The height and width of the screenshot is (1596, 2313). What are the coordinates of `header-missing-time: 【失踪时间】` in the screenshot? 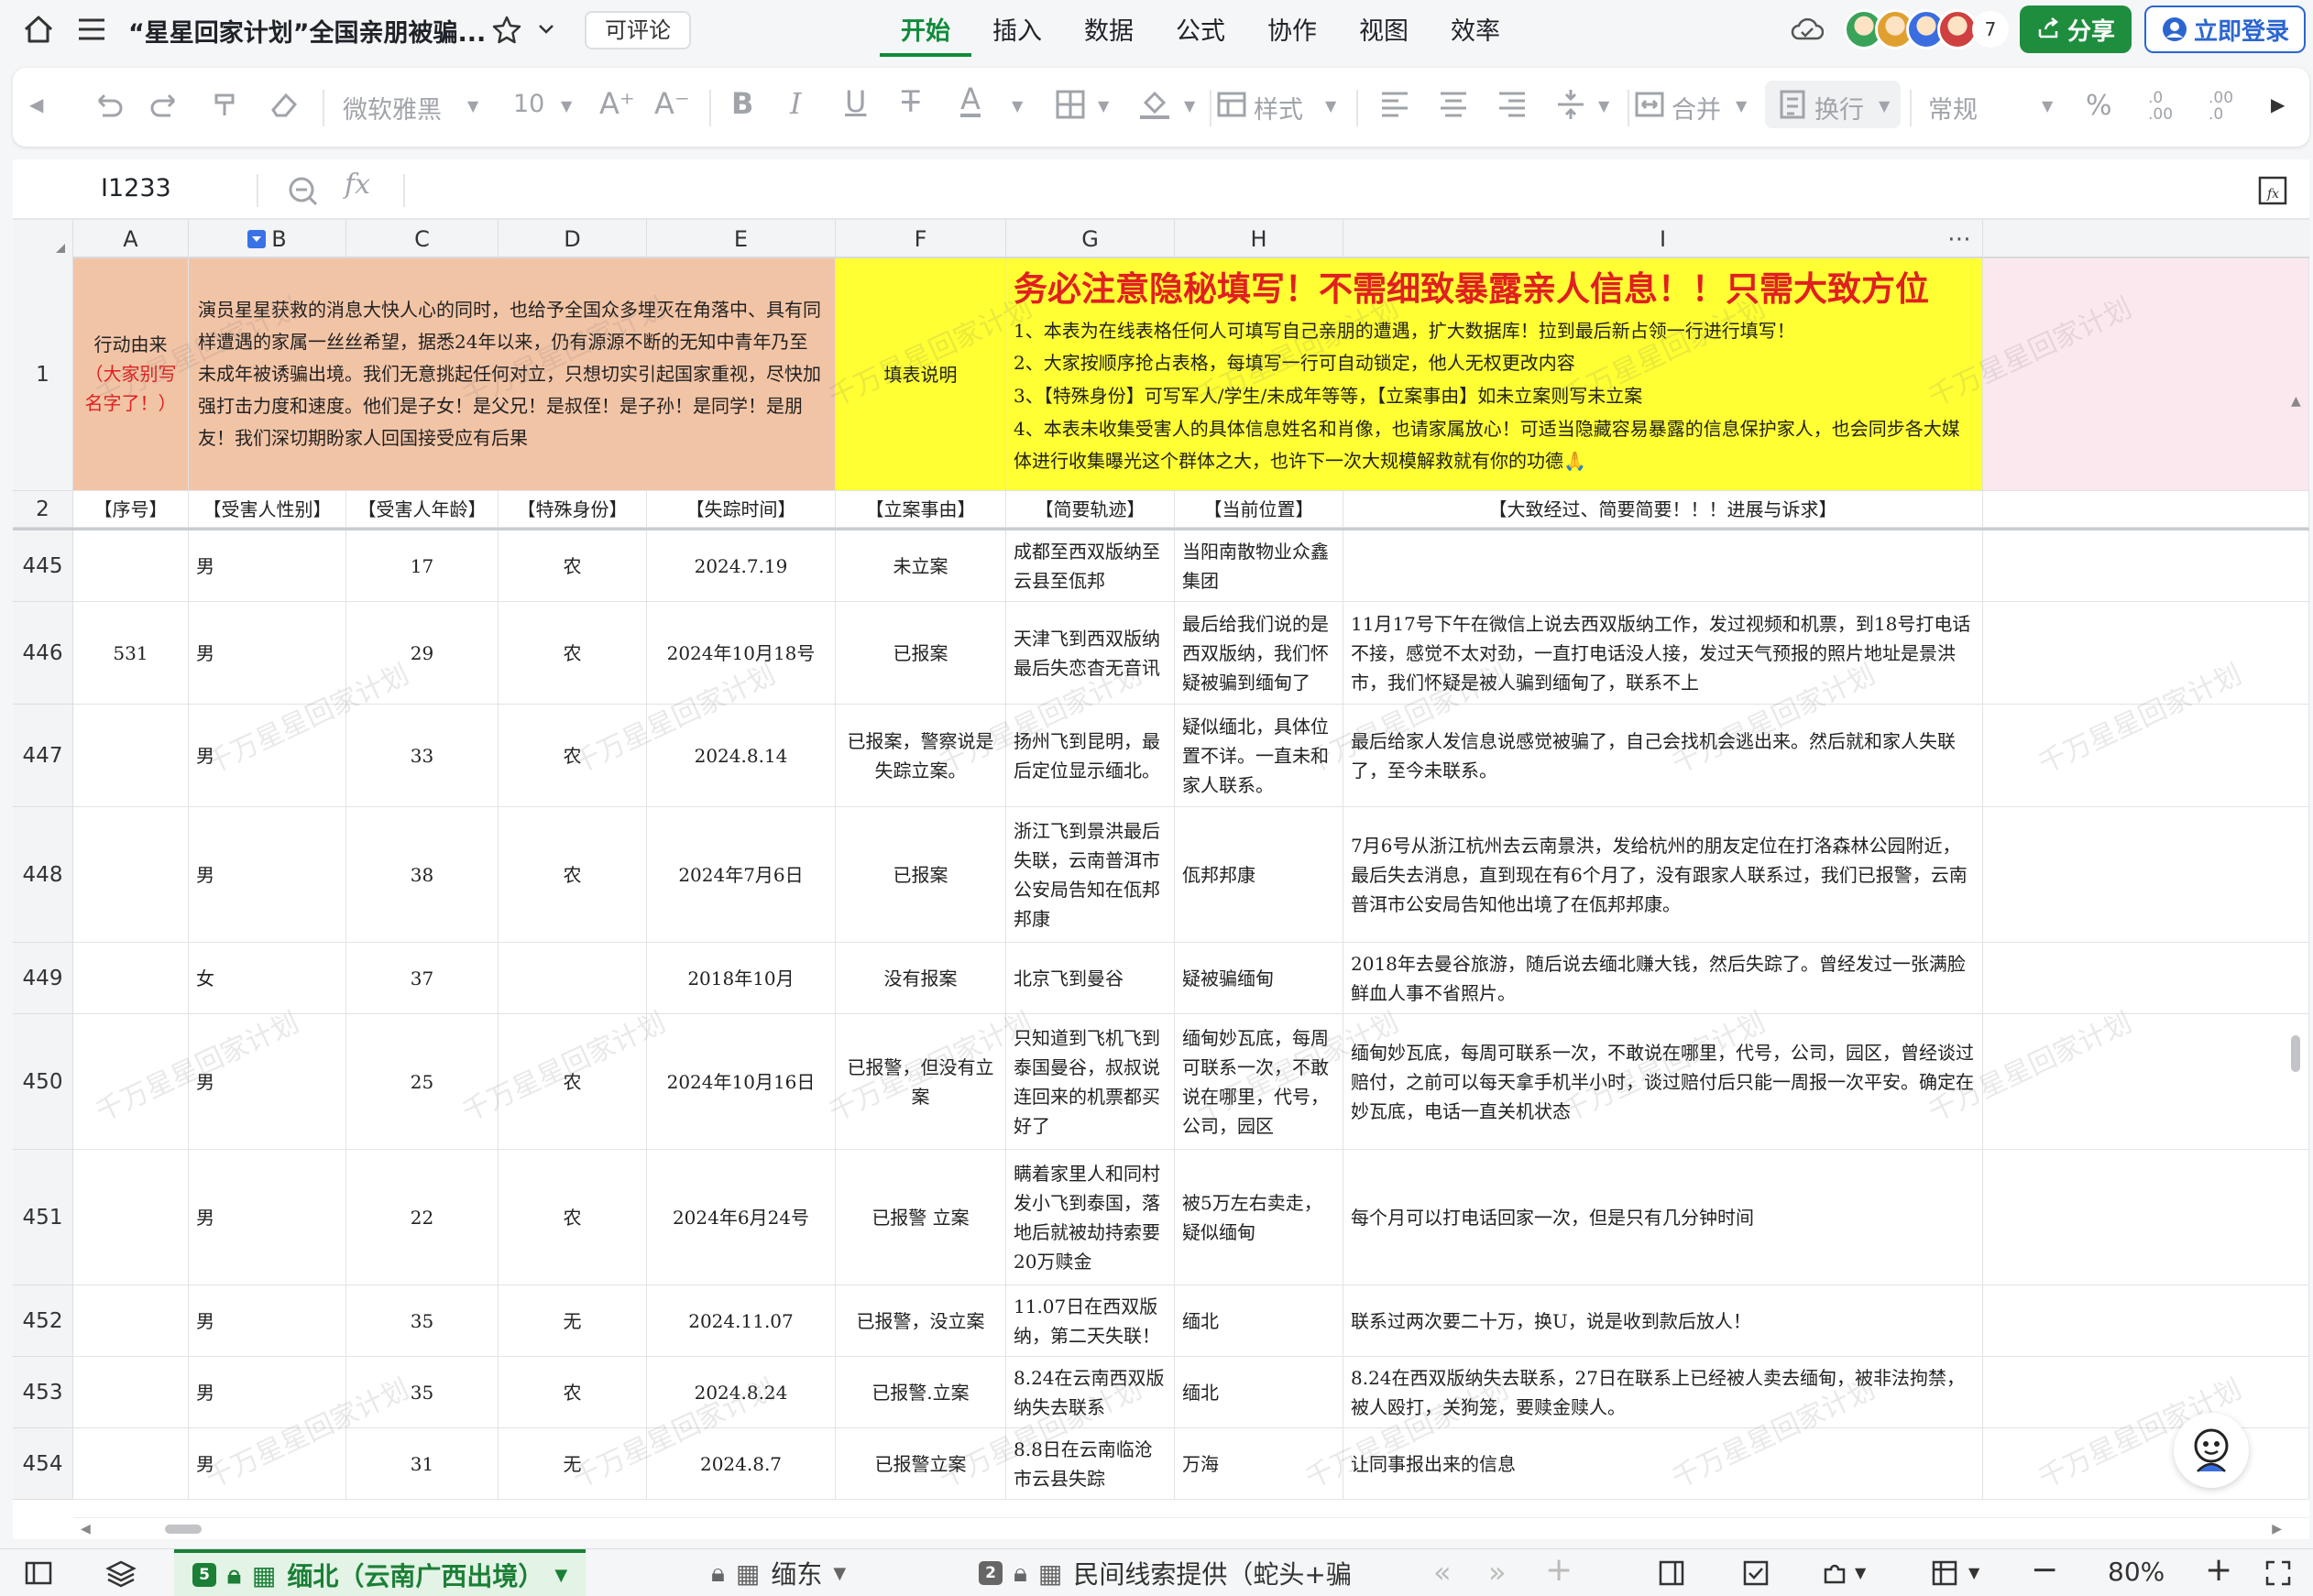 It's located at (741, 509).